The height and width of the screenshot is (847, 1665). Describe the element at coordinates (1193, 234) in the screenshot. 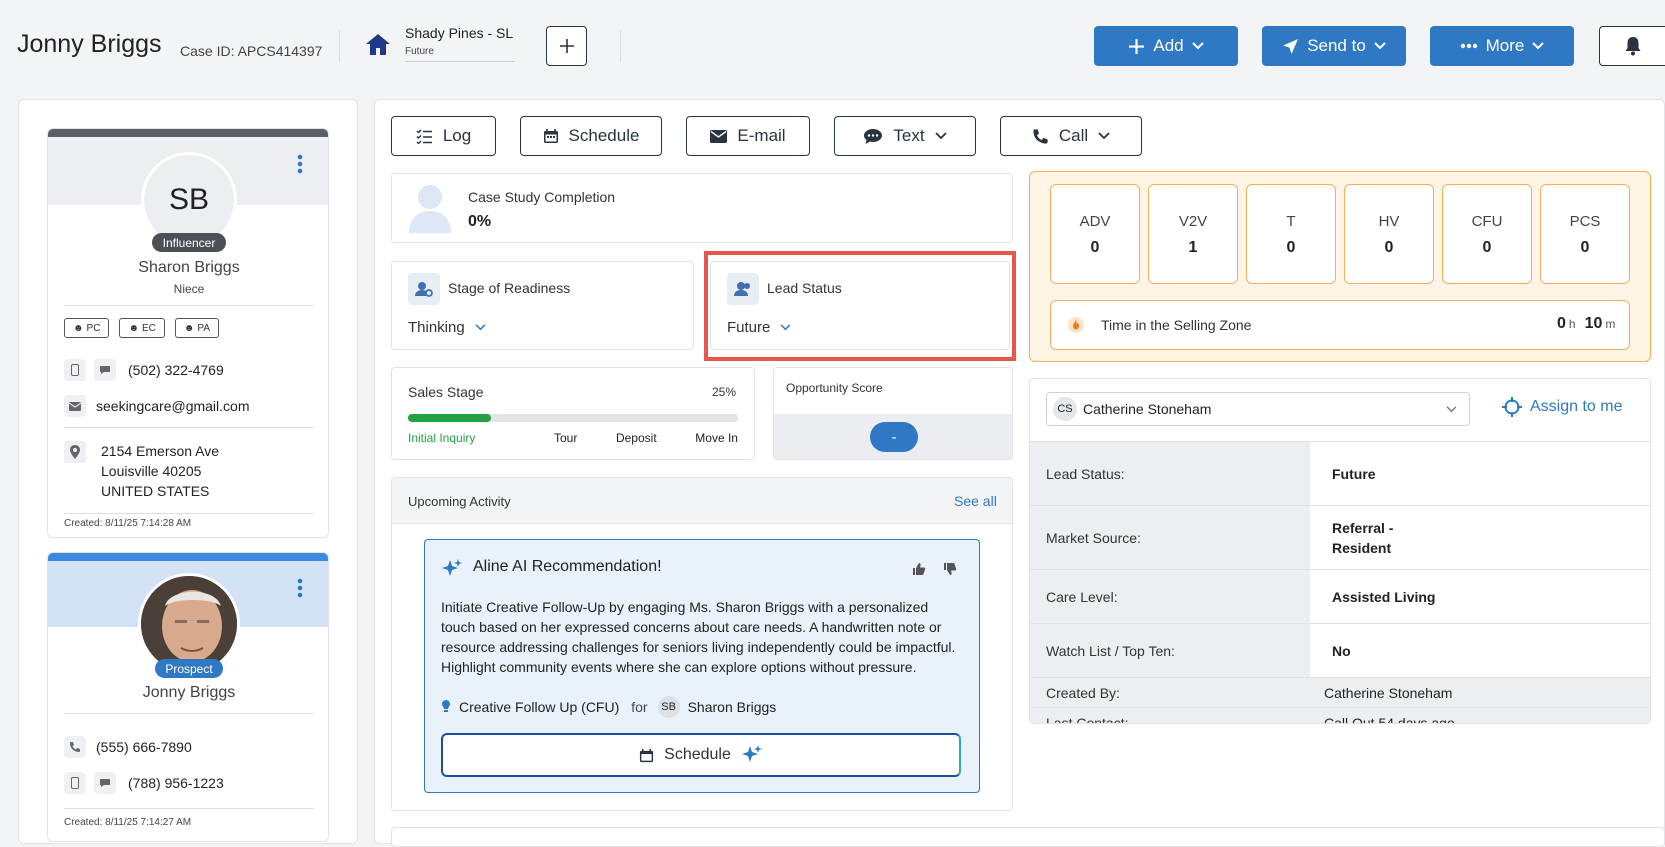

I see `metric-box-v2v: V2V 1` at that location.